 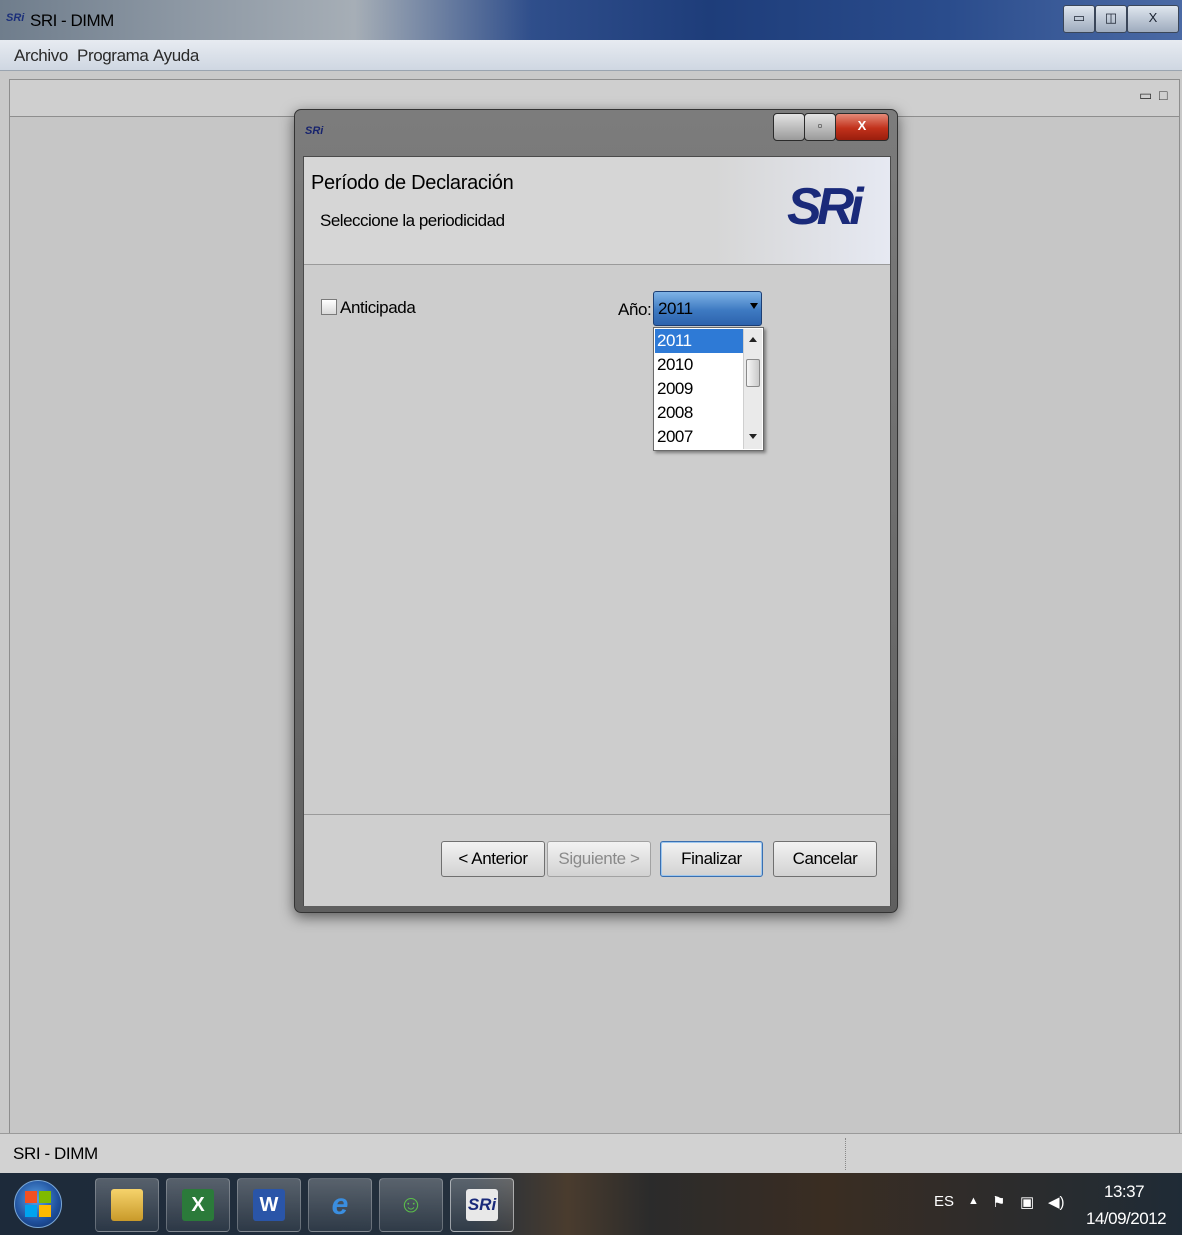 I want to click on year-option: 2011, so click(x=700, y=341).